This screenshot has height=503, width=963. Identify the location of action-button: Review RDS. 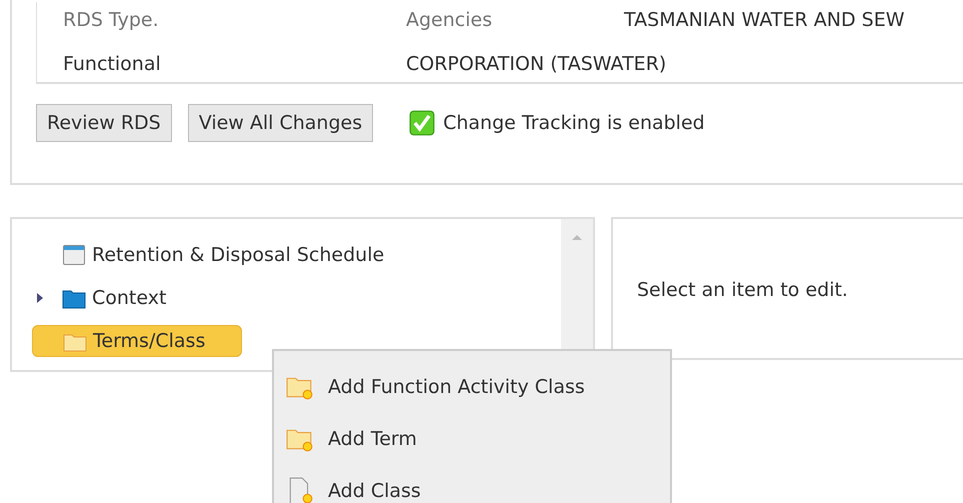
(104, 123).